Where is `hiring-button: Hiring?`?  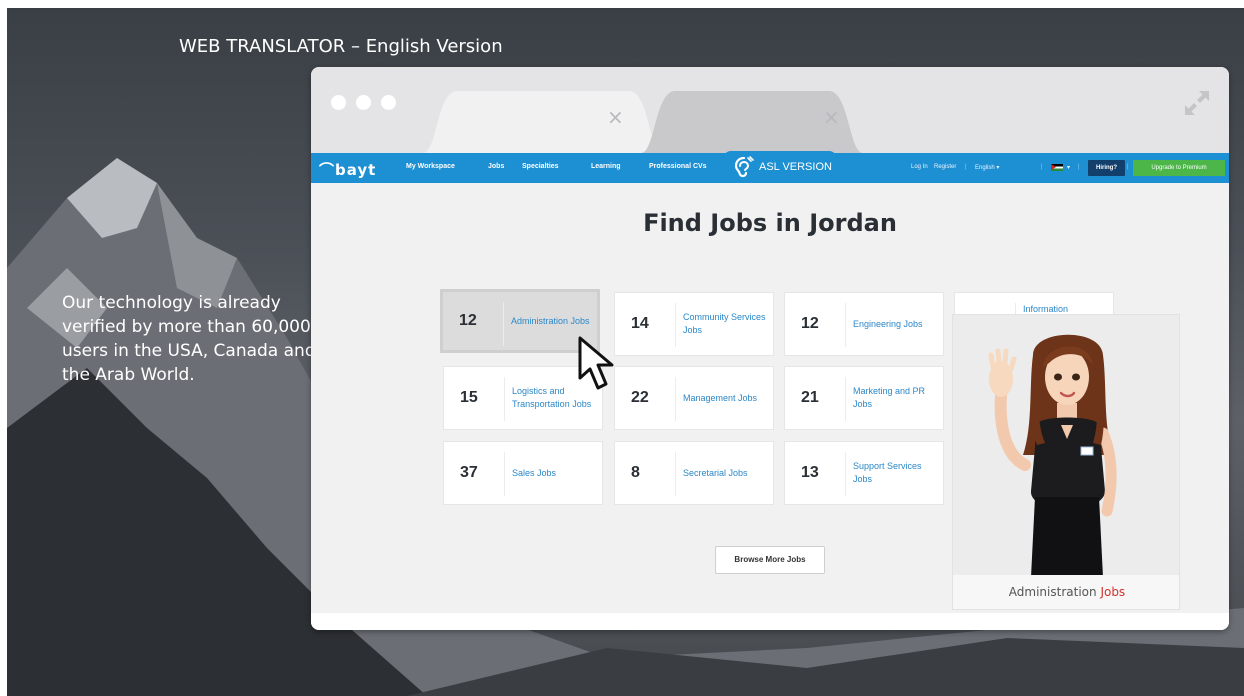
hiring-button: Hiring? is located at coordinates (1106, 168).